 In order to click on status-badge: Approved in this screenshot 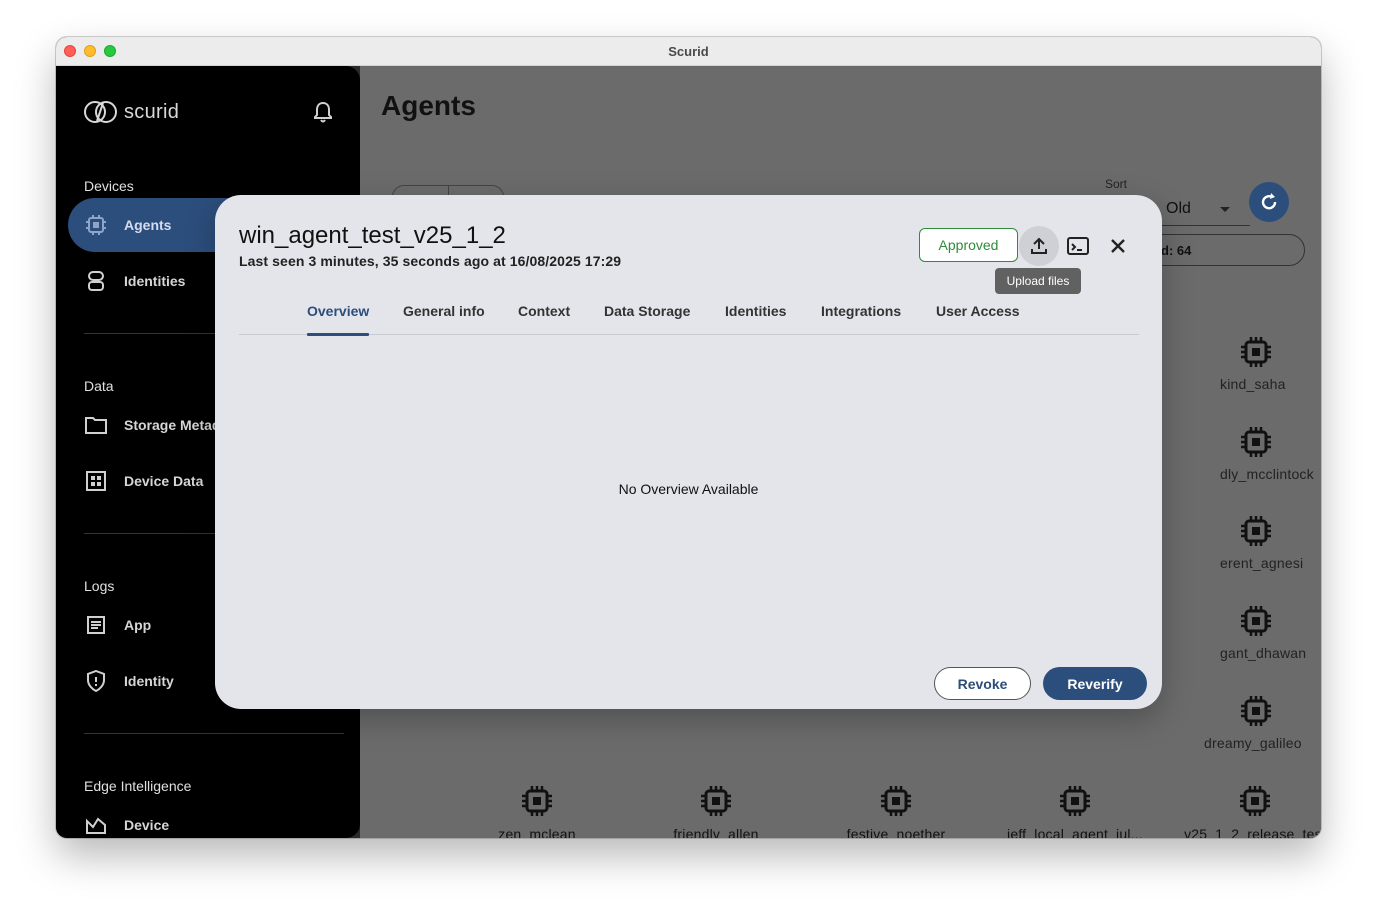, I will do `click(968, 245)`.